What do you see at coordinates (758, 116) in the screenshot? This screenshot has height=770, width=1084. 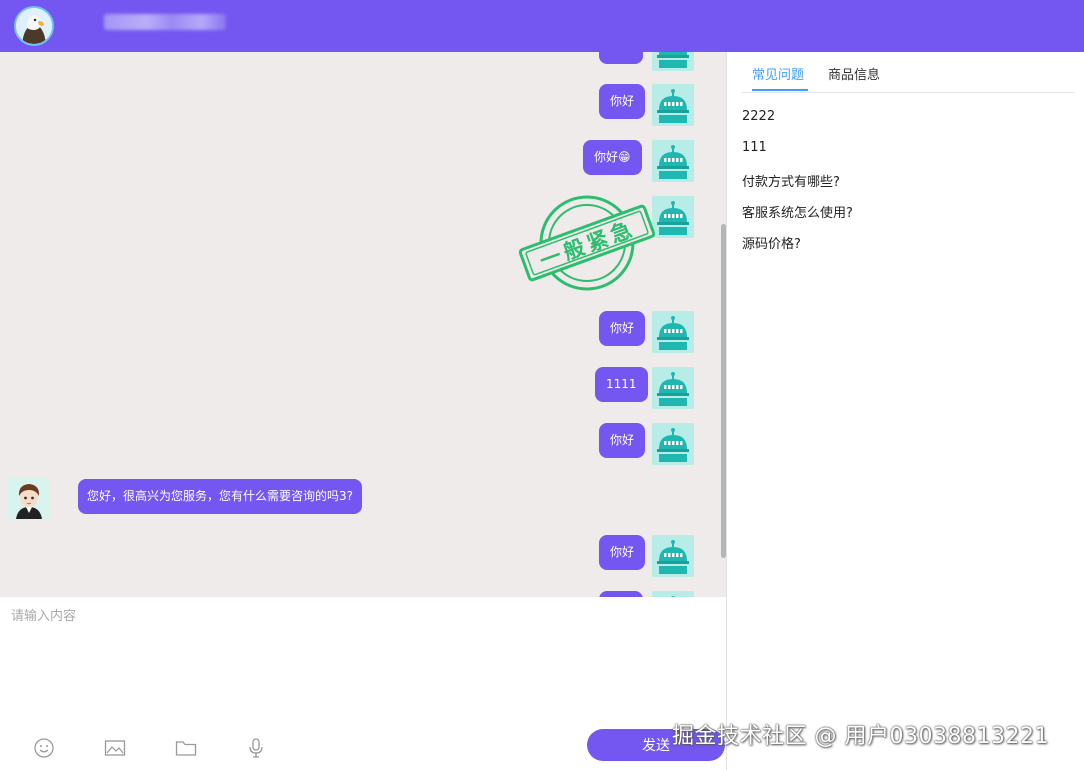 I see `faq-item: 2222` at bounding box center [758, 116].